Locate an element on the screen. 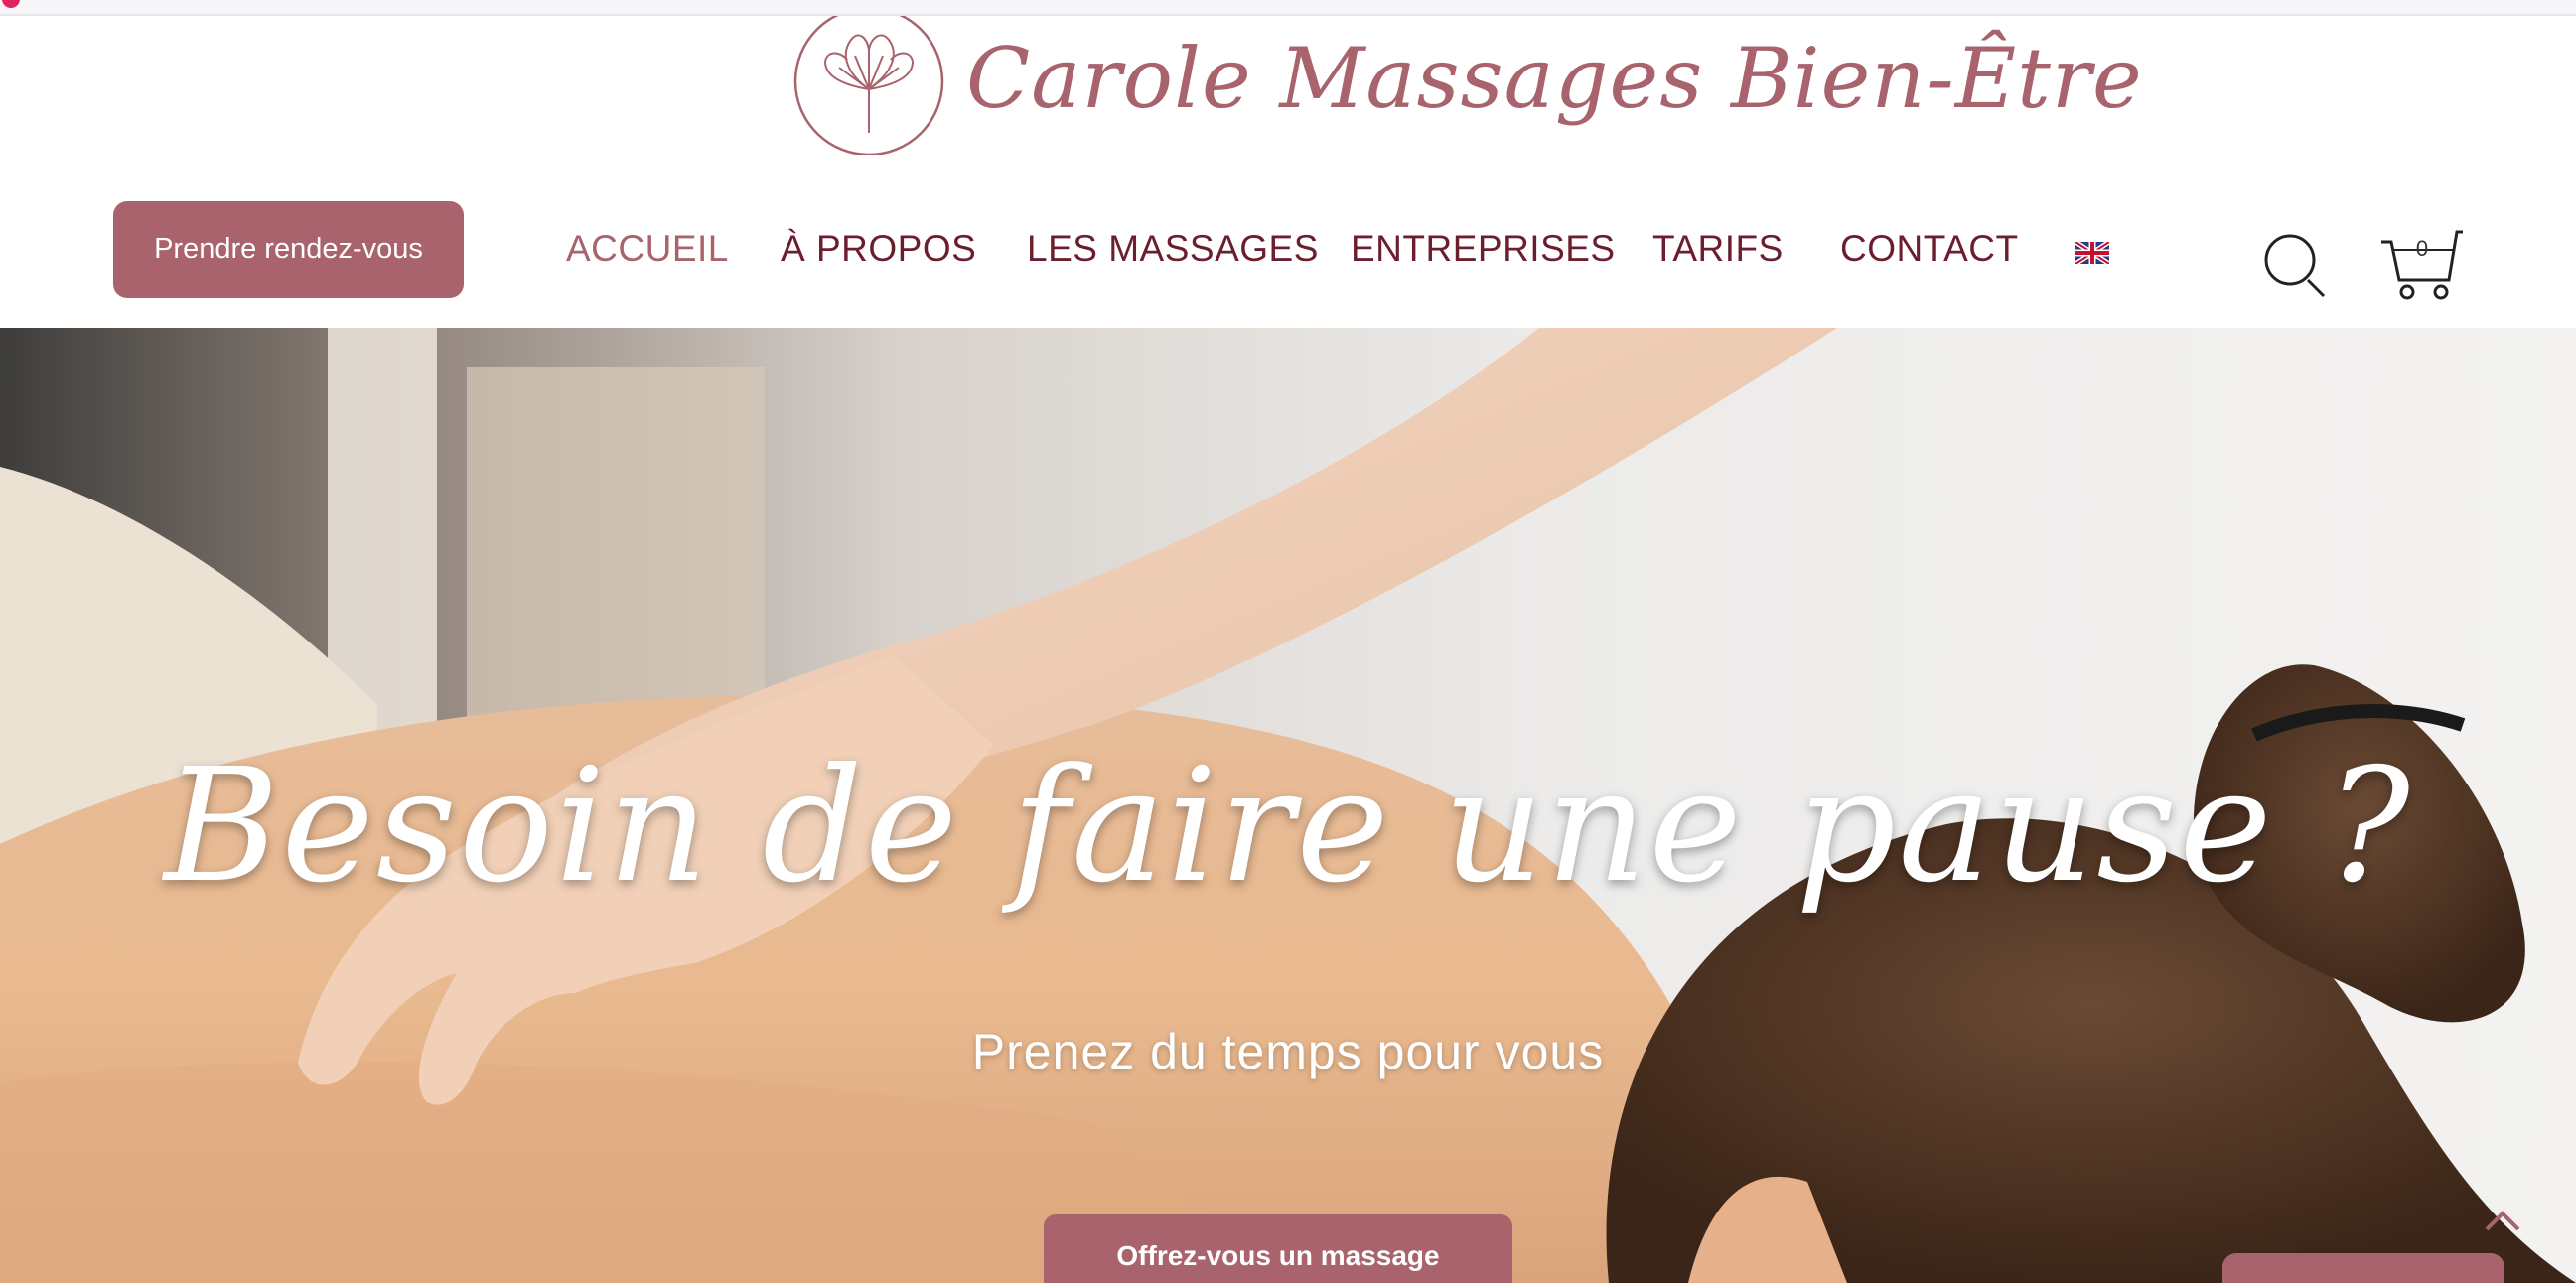 The image size is (2576, 1283). cart-count: 0 is located at coordinates (2422, 248).